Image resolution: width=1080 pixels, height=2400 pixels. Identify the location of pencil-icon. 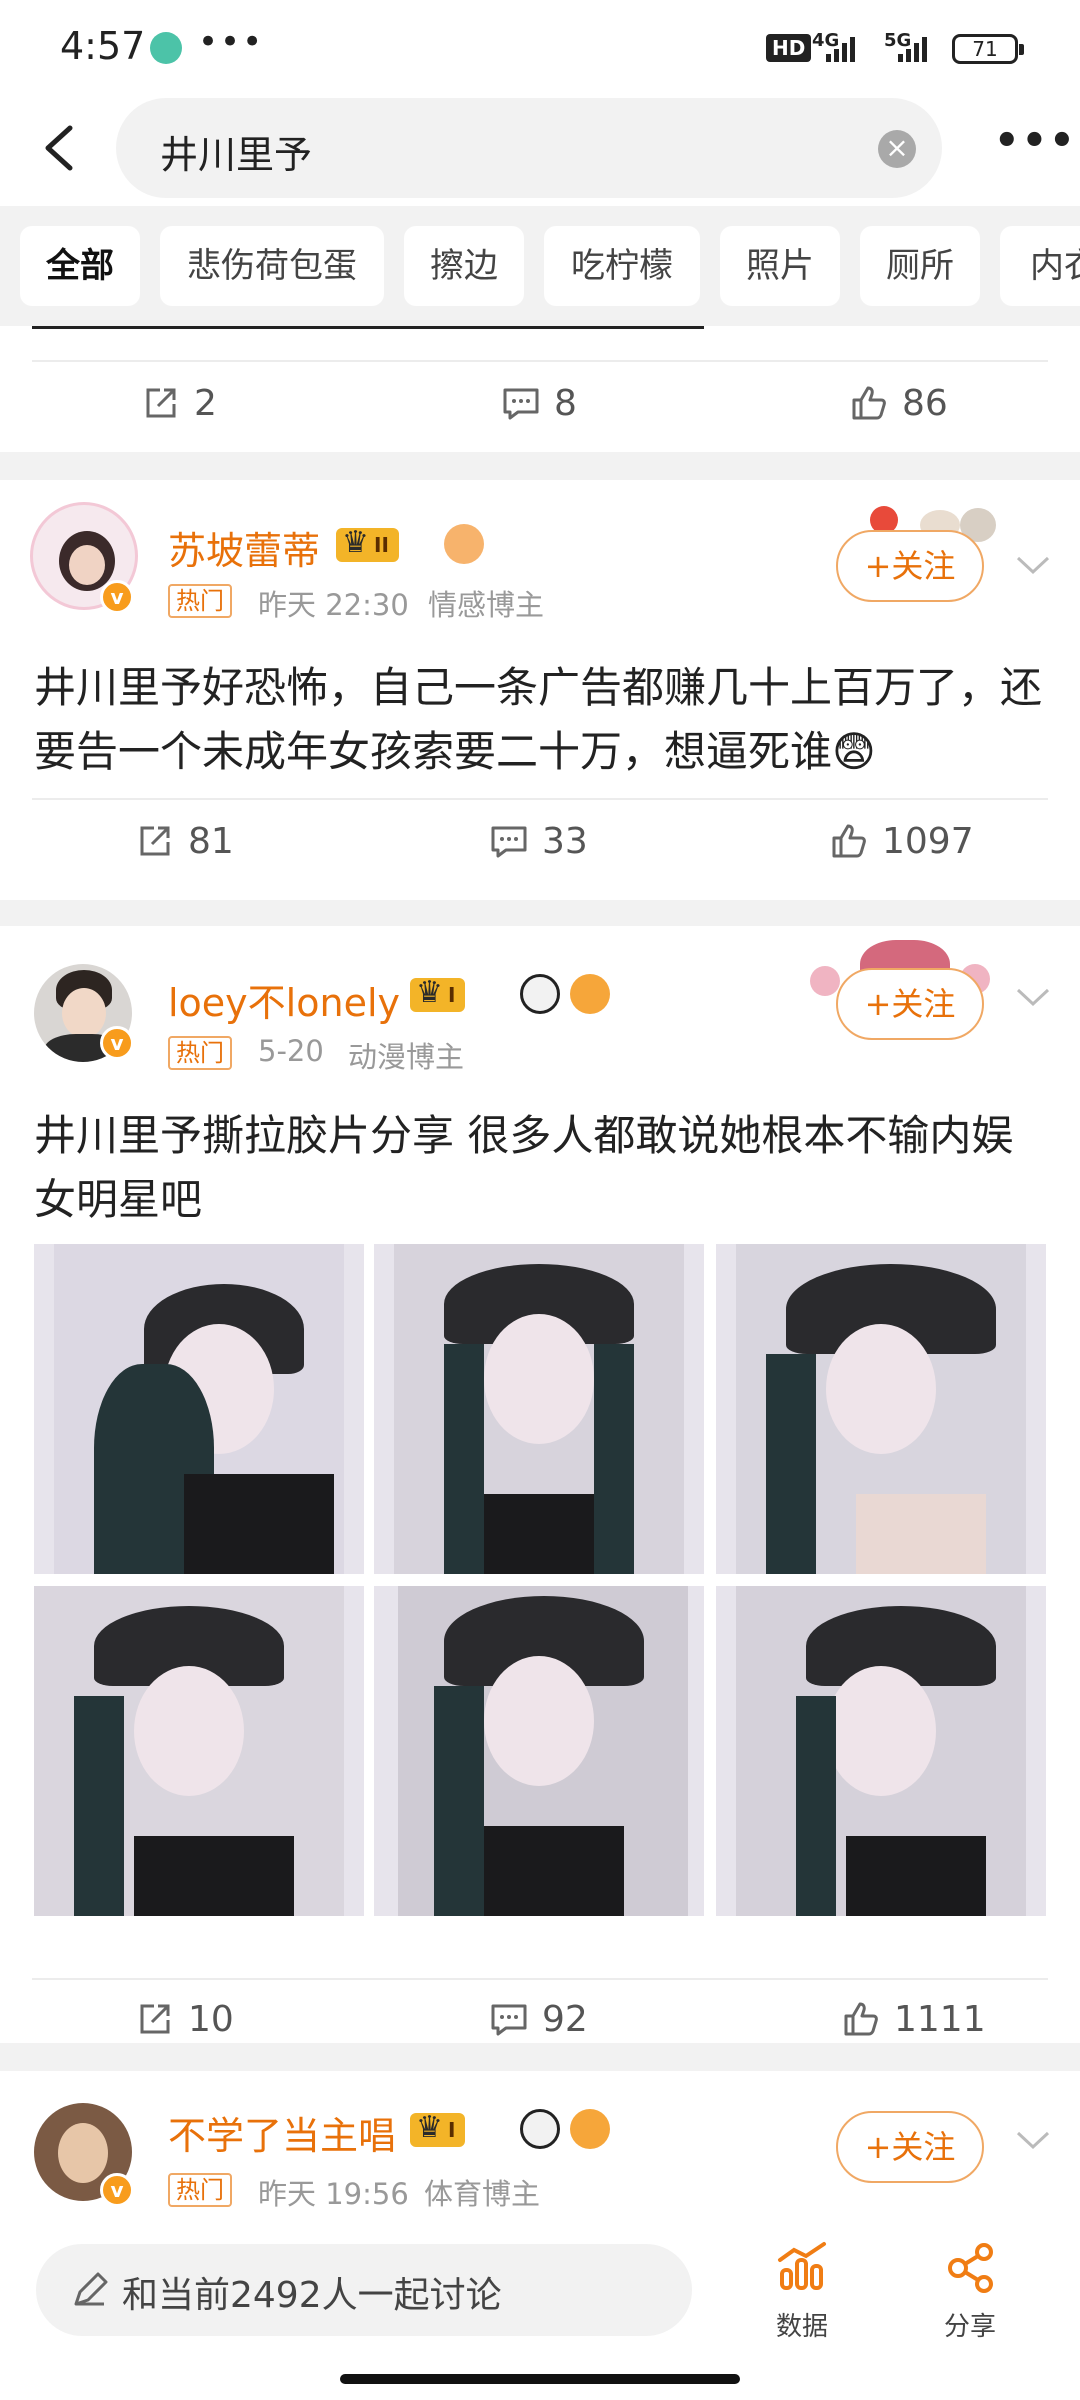
(91, 2289).